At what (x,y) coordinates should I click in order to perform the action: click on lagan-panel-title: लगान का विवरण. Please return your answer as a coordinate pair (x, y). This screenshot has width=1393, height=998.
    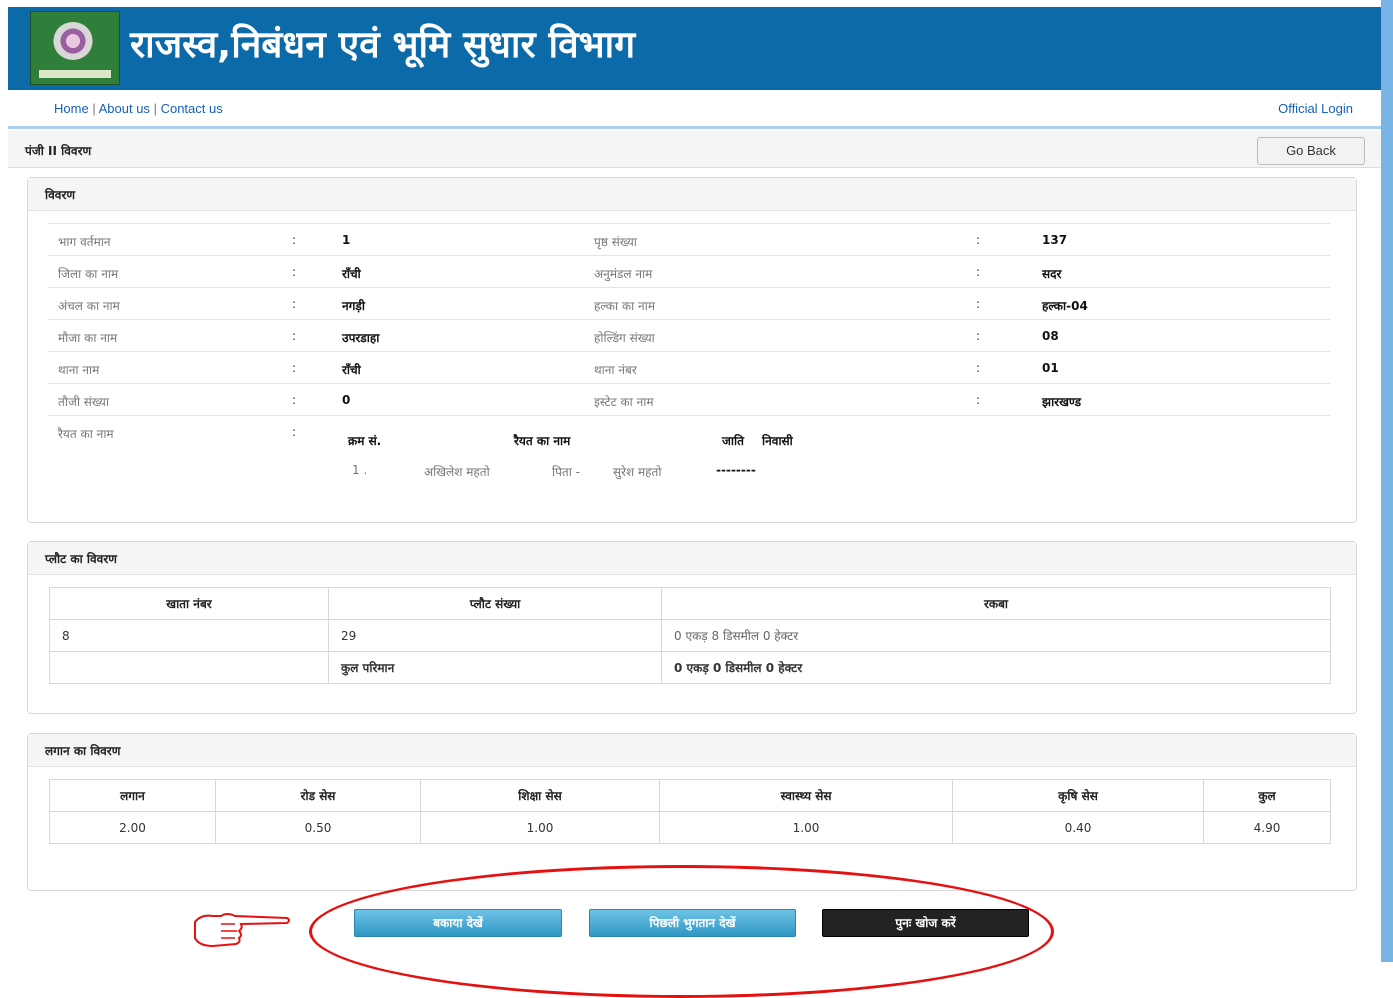
    Looking at the image, I should click on (692, 750).